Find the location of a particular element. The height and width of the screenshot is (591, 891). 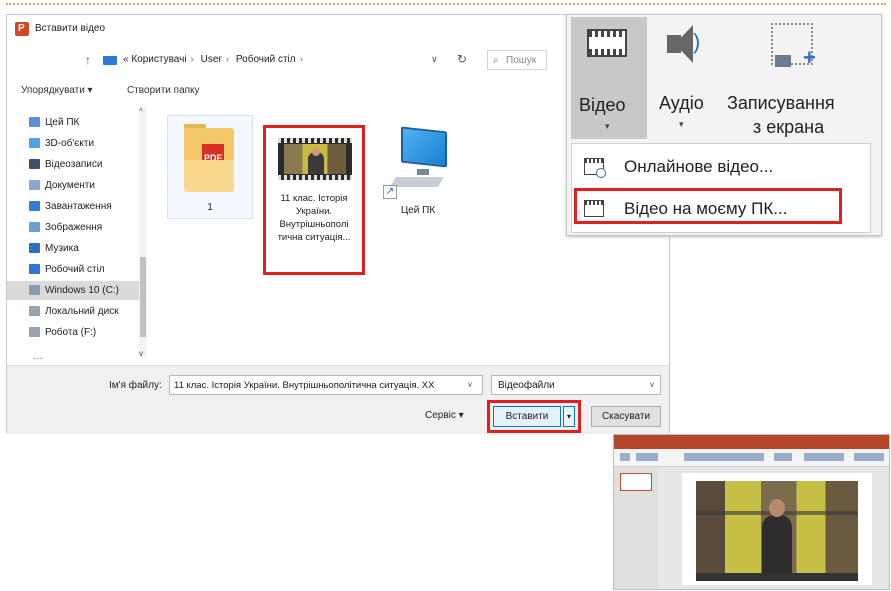

sidebar-item-label: Зображення is located at coordinates (74, 227).